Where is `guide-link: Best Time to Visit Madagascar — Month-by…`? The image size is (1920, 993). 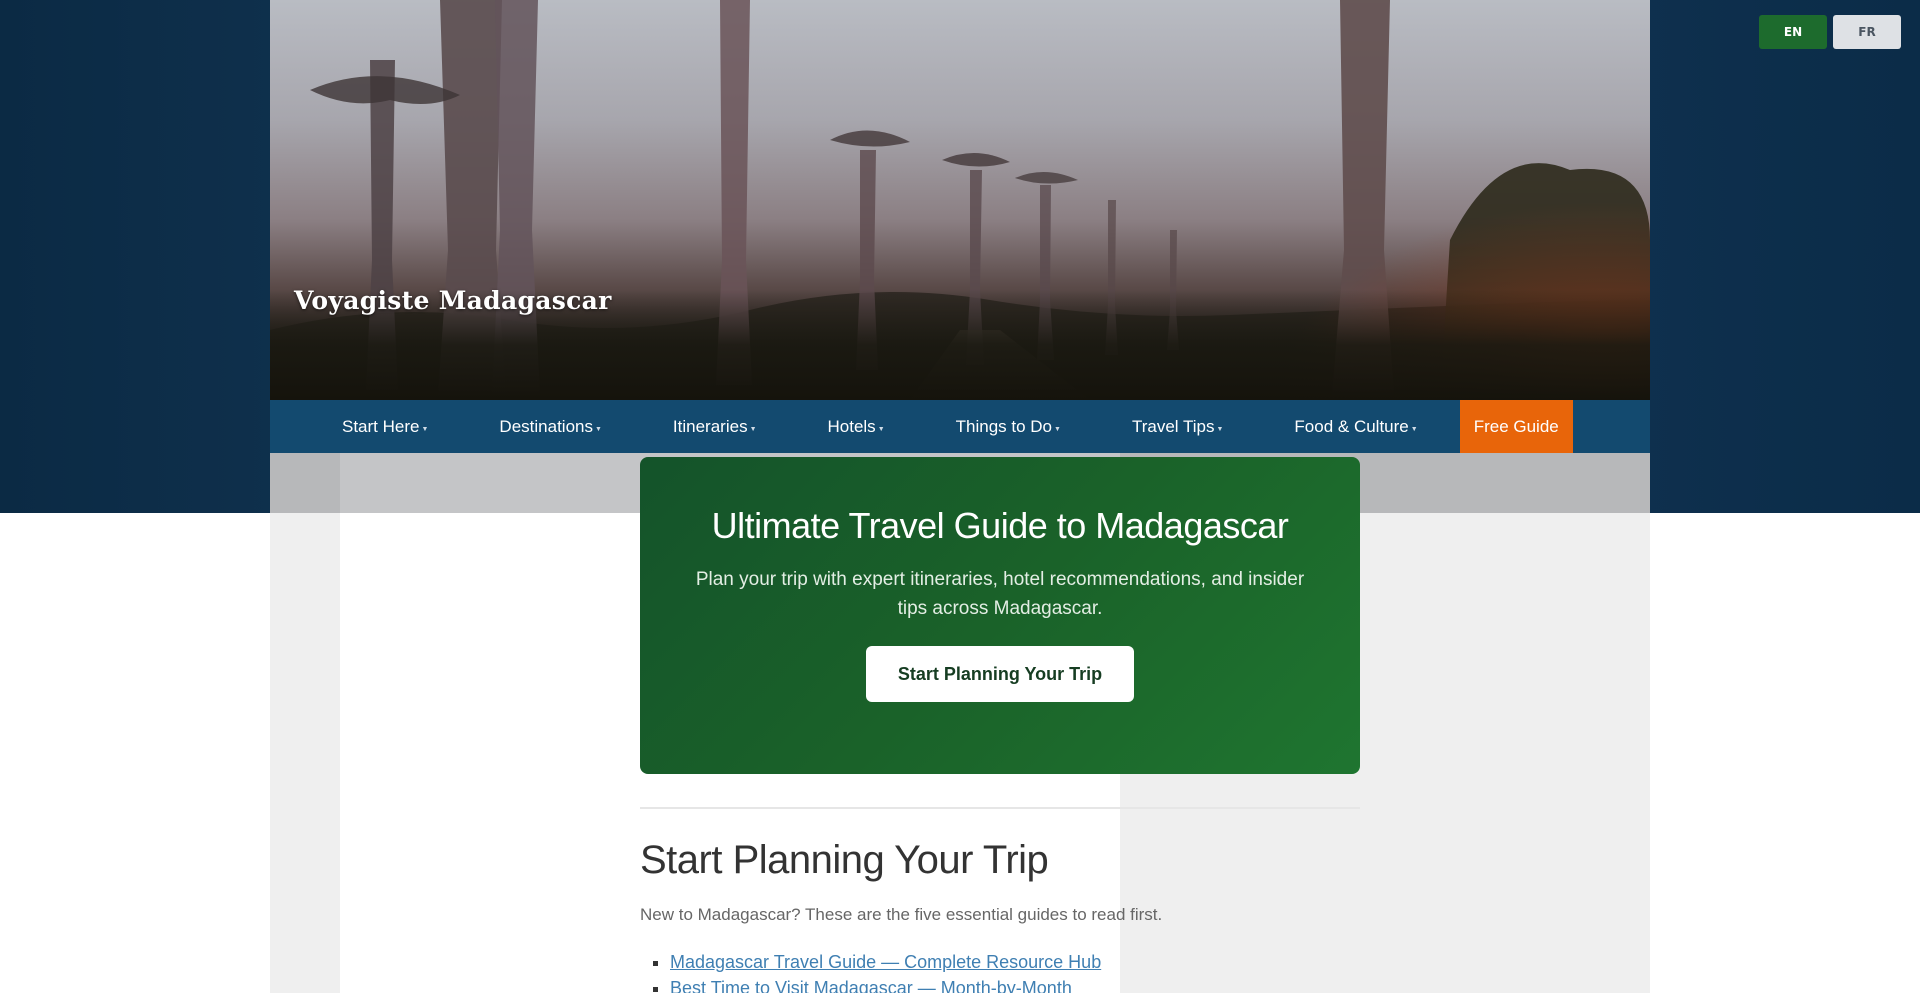
guide-link: Best Time to Visit Madagascar — Month-by… is located at coordinates (871, 985).